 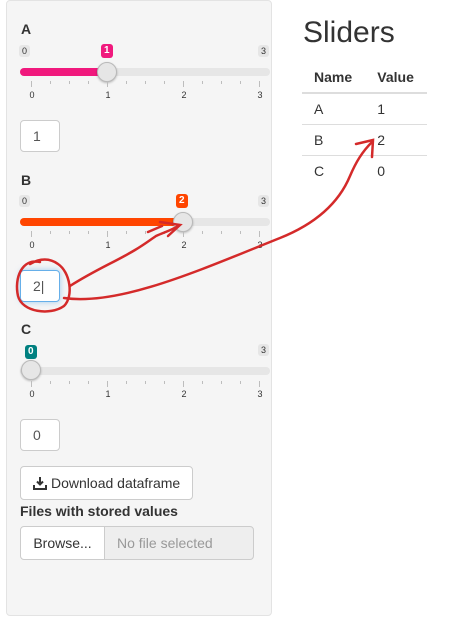 What do you see at coordinates (25, 51) in the screenshot?
I see `slider-a-min-label: 0` at bounding box center [25, 51].